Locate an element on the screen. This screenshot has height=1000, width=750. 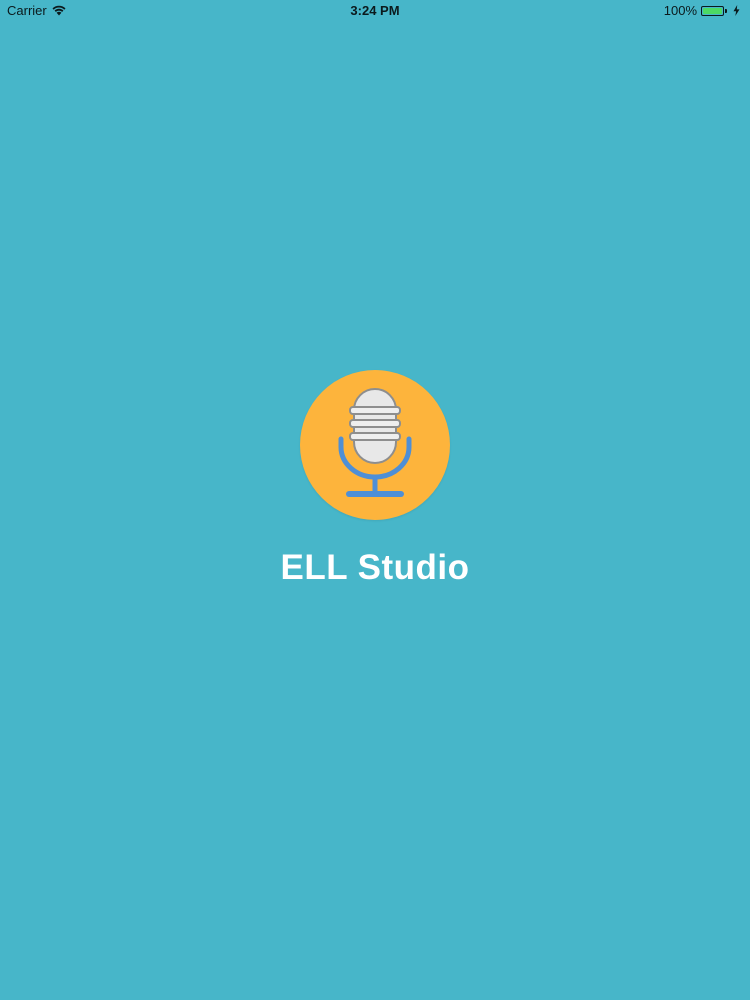
status-bar: Carrier 3:24 PM 100% is located at coordinates (375, 11).